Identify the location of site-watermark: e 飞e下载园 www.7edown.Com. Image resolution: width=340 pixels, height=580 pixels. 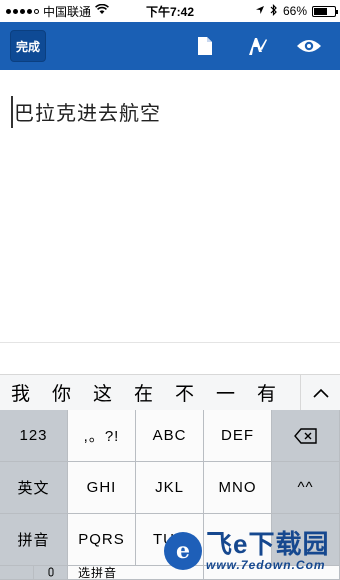
(251, 551).